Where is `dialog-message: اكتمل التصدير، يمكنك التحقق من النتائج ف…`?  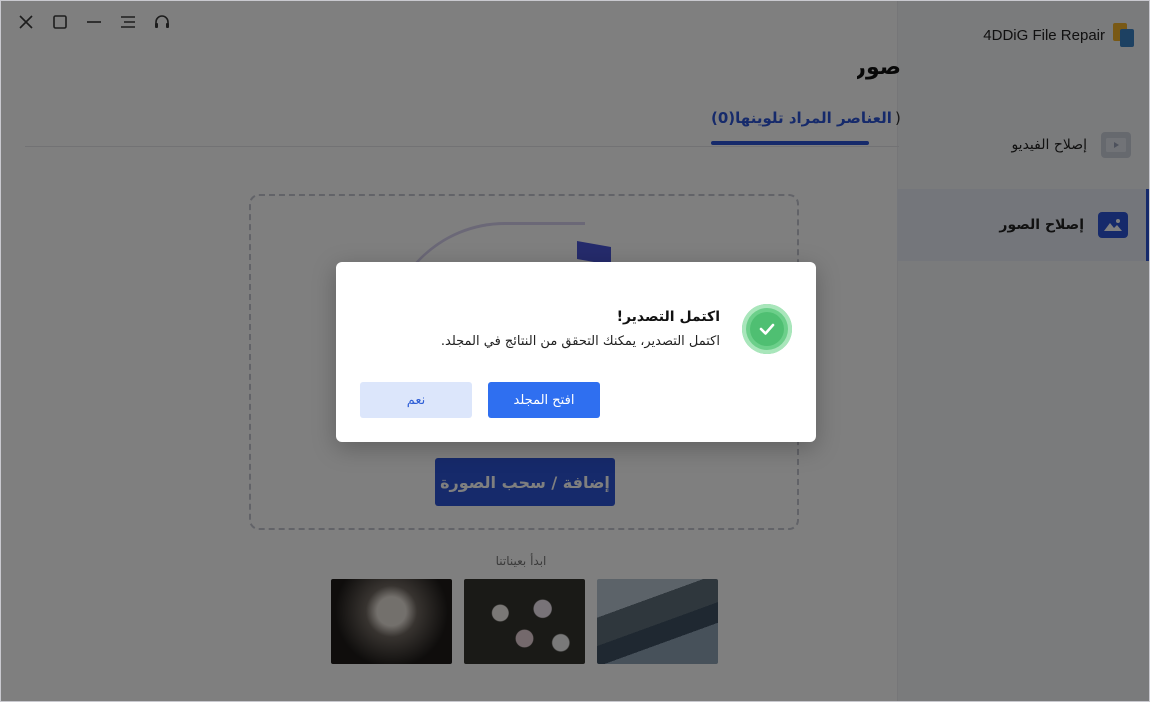
dialog-message: اكتمل التصدير، يمكنك التحقق من النتائج ف… is located at coordinates (580, 341).